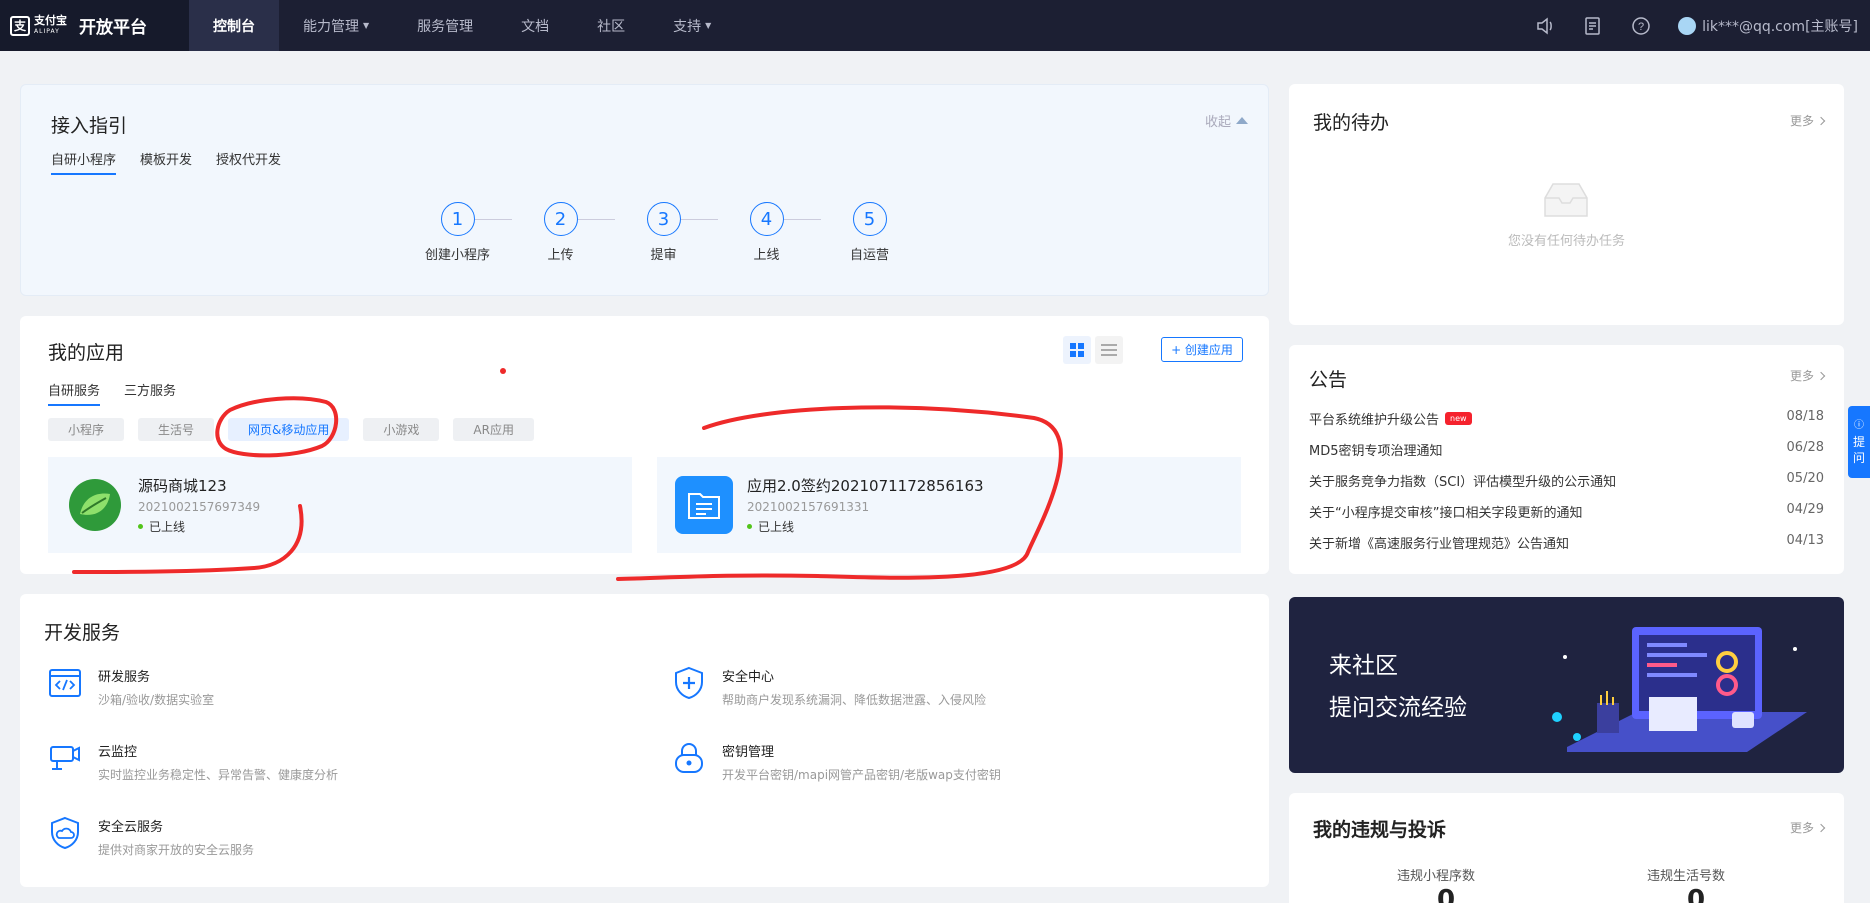 The height and width of the screenshot is (903, 1870). Describe the element at coordinates (1566, 449) in the screenshot. I see `notice-item: MD5密钥专项治理通知 06/28` at that location.